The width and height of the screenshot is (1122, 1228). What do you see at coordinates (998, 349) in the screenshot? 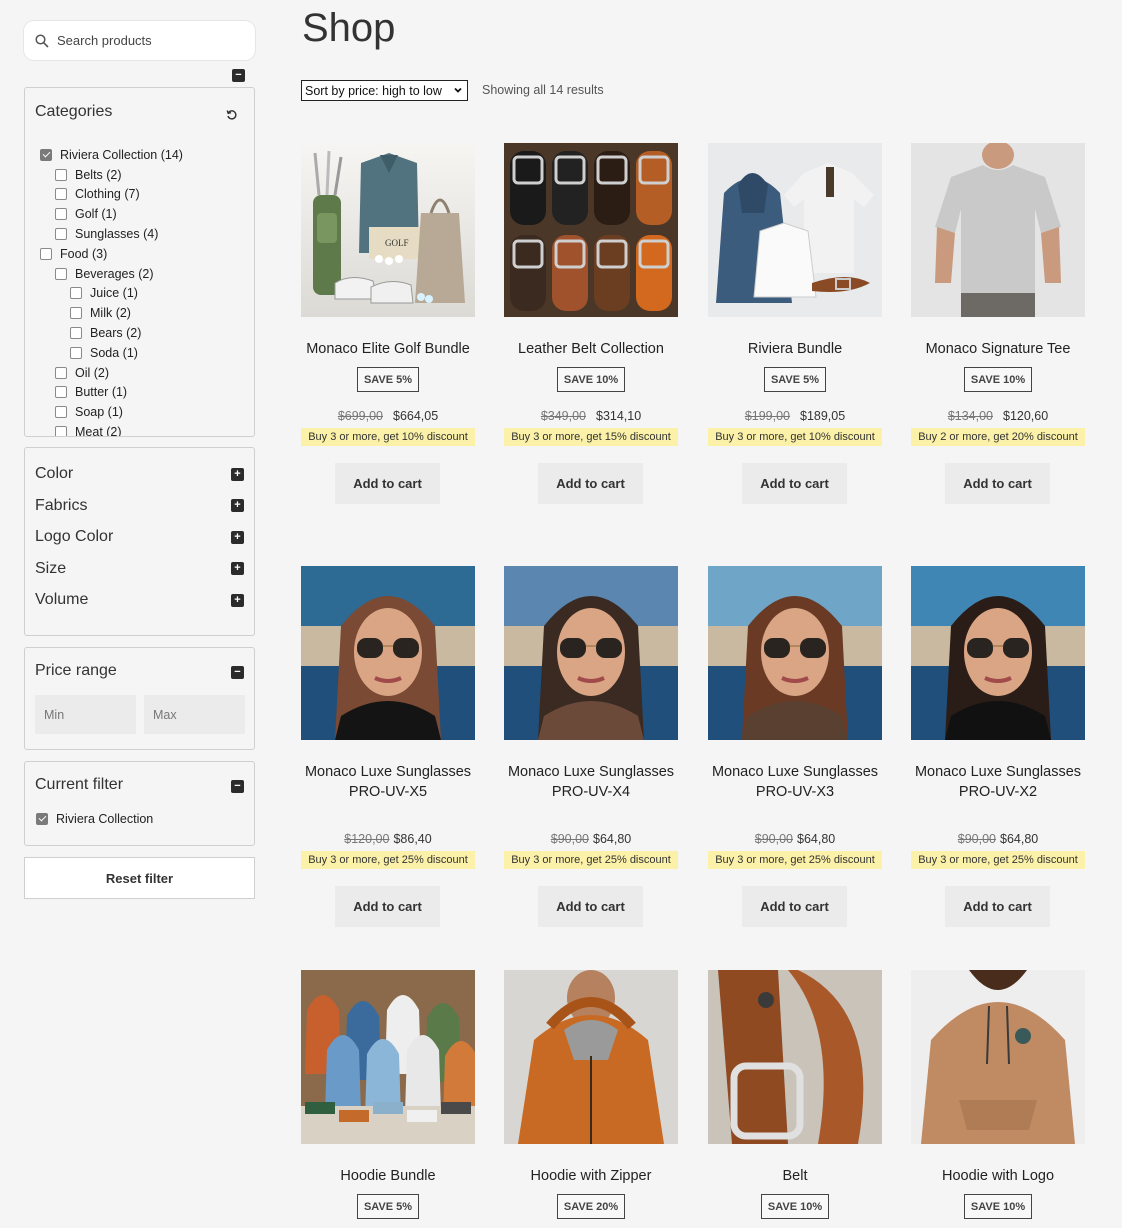
I see `product-name: Monaco Signature Tee` at bounding box center [998, 349].